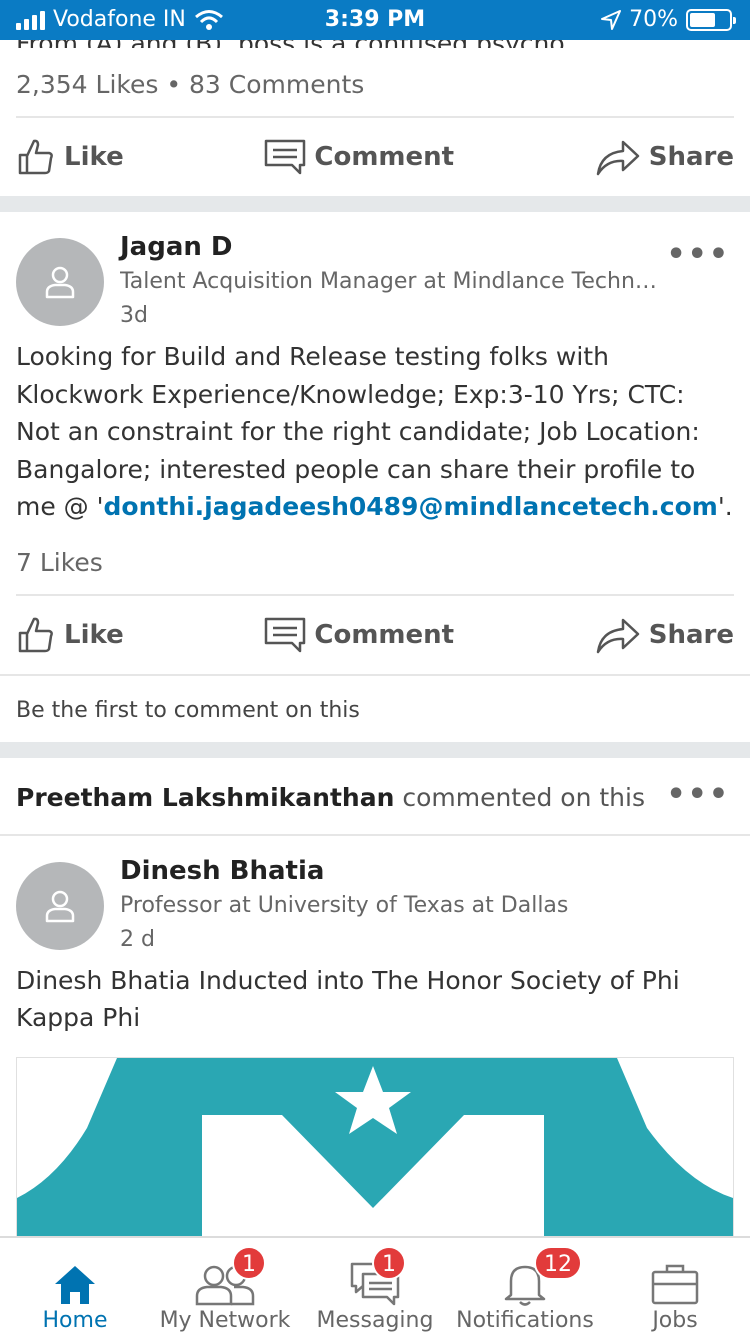  Describe the element at coordinates (525, 1286) in the screenshot. I see `tab-notifications: Notifications 12` at that location.